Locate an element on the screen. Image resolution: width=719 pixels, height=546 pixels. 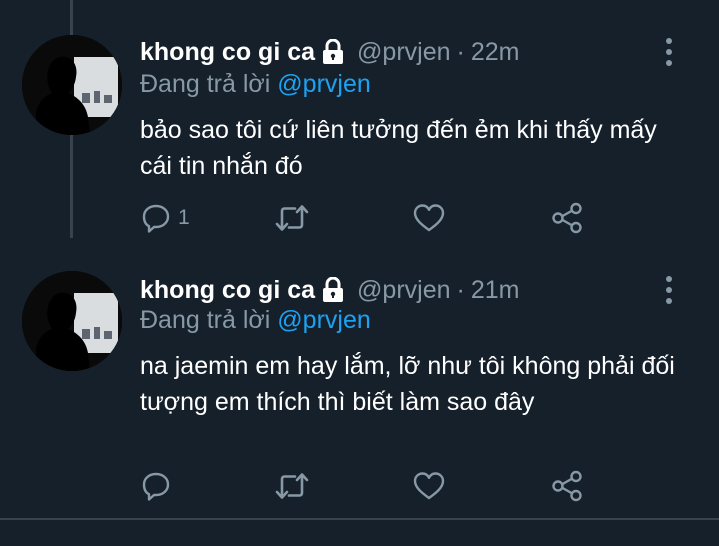
tweet-header: khong co gi ca @prvjen · 21m is located at coordinates (329, 290).